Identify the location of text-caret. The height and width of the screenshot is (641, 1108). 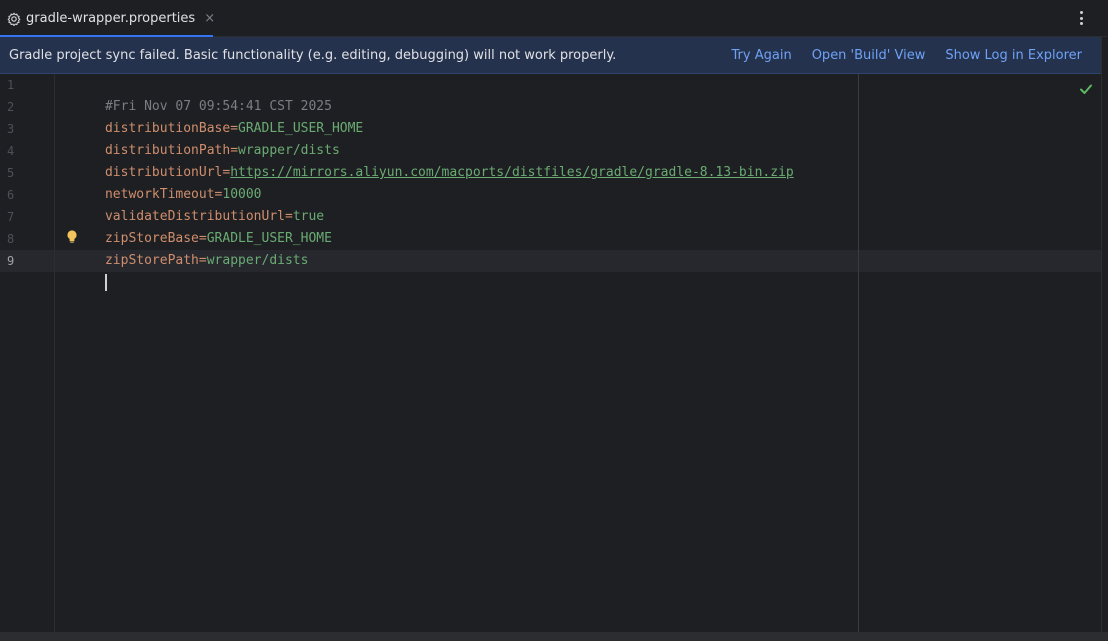
(105, 282).